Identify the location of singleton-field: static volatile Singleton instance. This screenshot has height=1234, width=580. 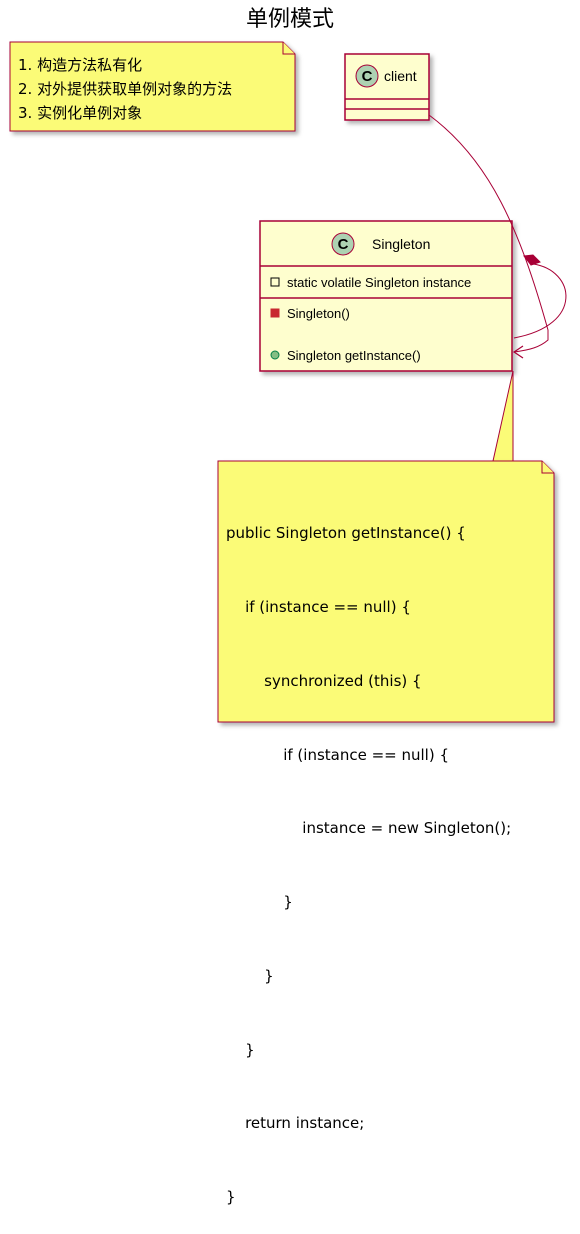
(379, 282).